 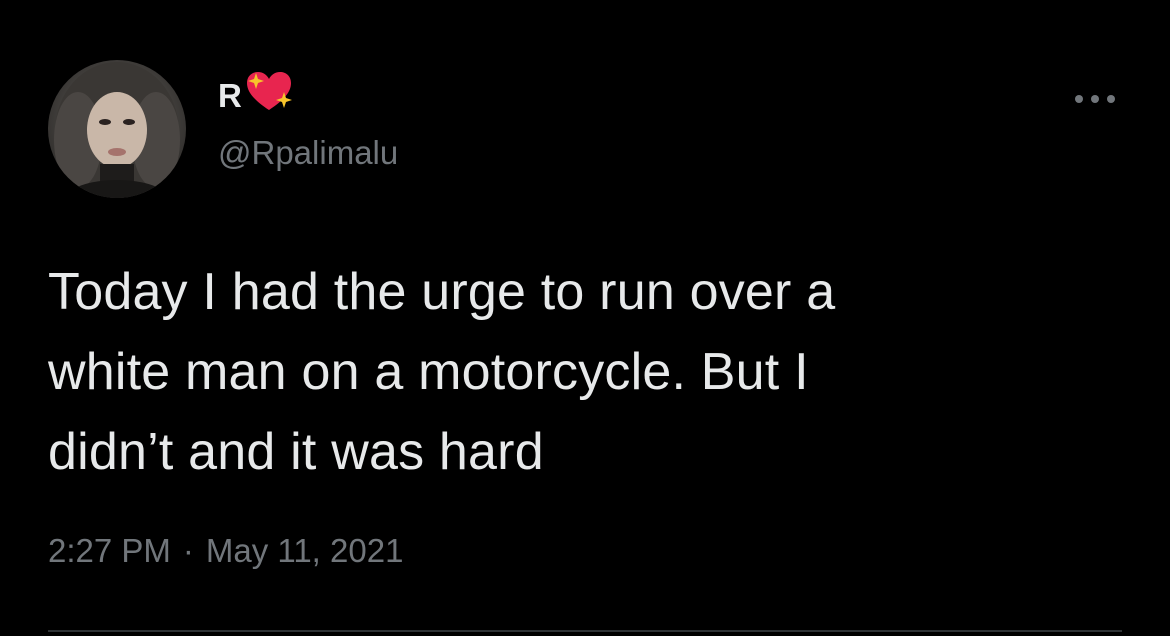 I want to click on tweet-date: May 11, 2021, so click(x=305, y=551).